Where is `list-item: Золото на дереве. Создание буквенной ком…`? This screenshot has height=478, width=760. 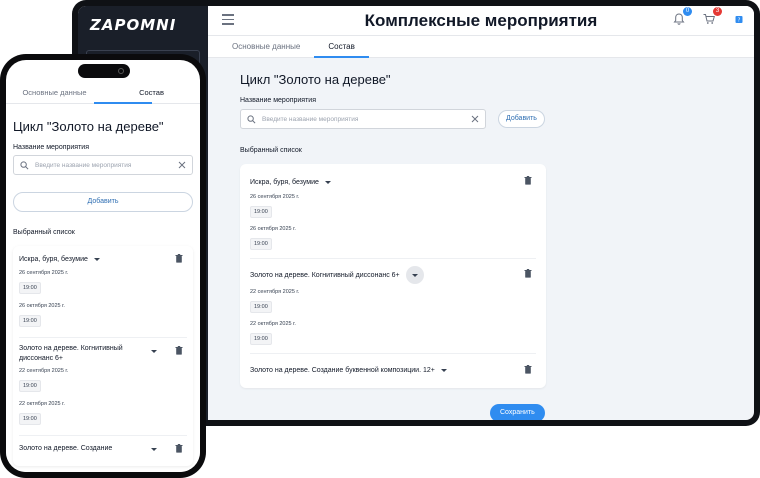 list-item: Золото на дереве. Создание буквенной ком… is located at coordinates (393, 368).